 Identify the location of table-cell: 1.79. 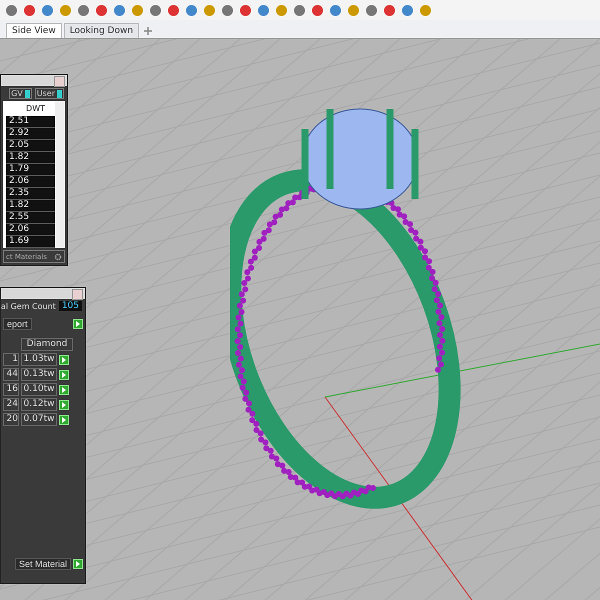
(30, 170).